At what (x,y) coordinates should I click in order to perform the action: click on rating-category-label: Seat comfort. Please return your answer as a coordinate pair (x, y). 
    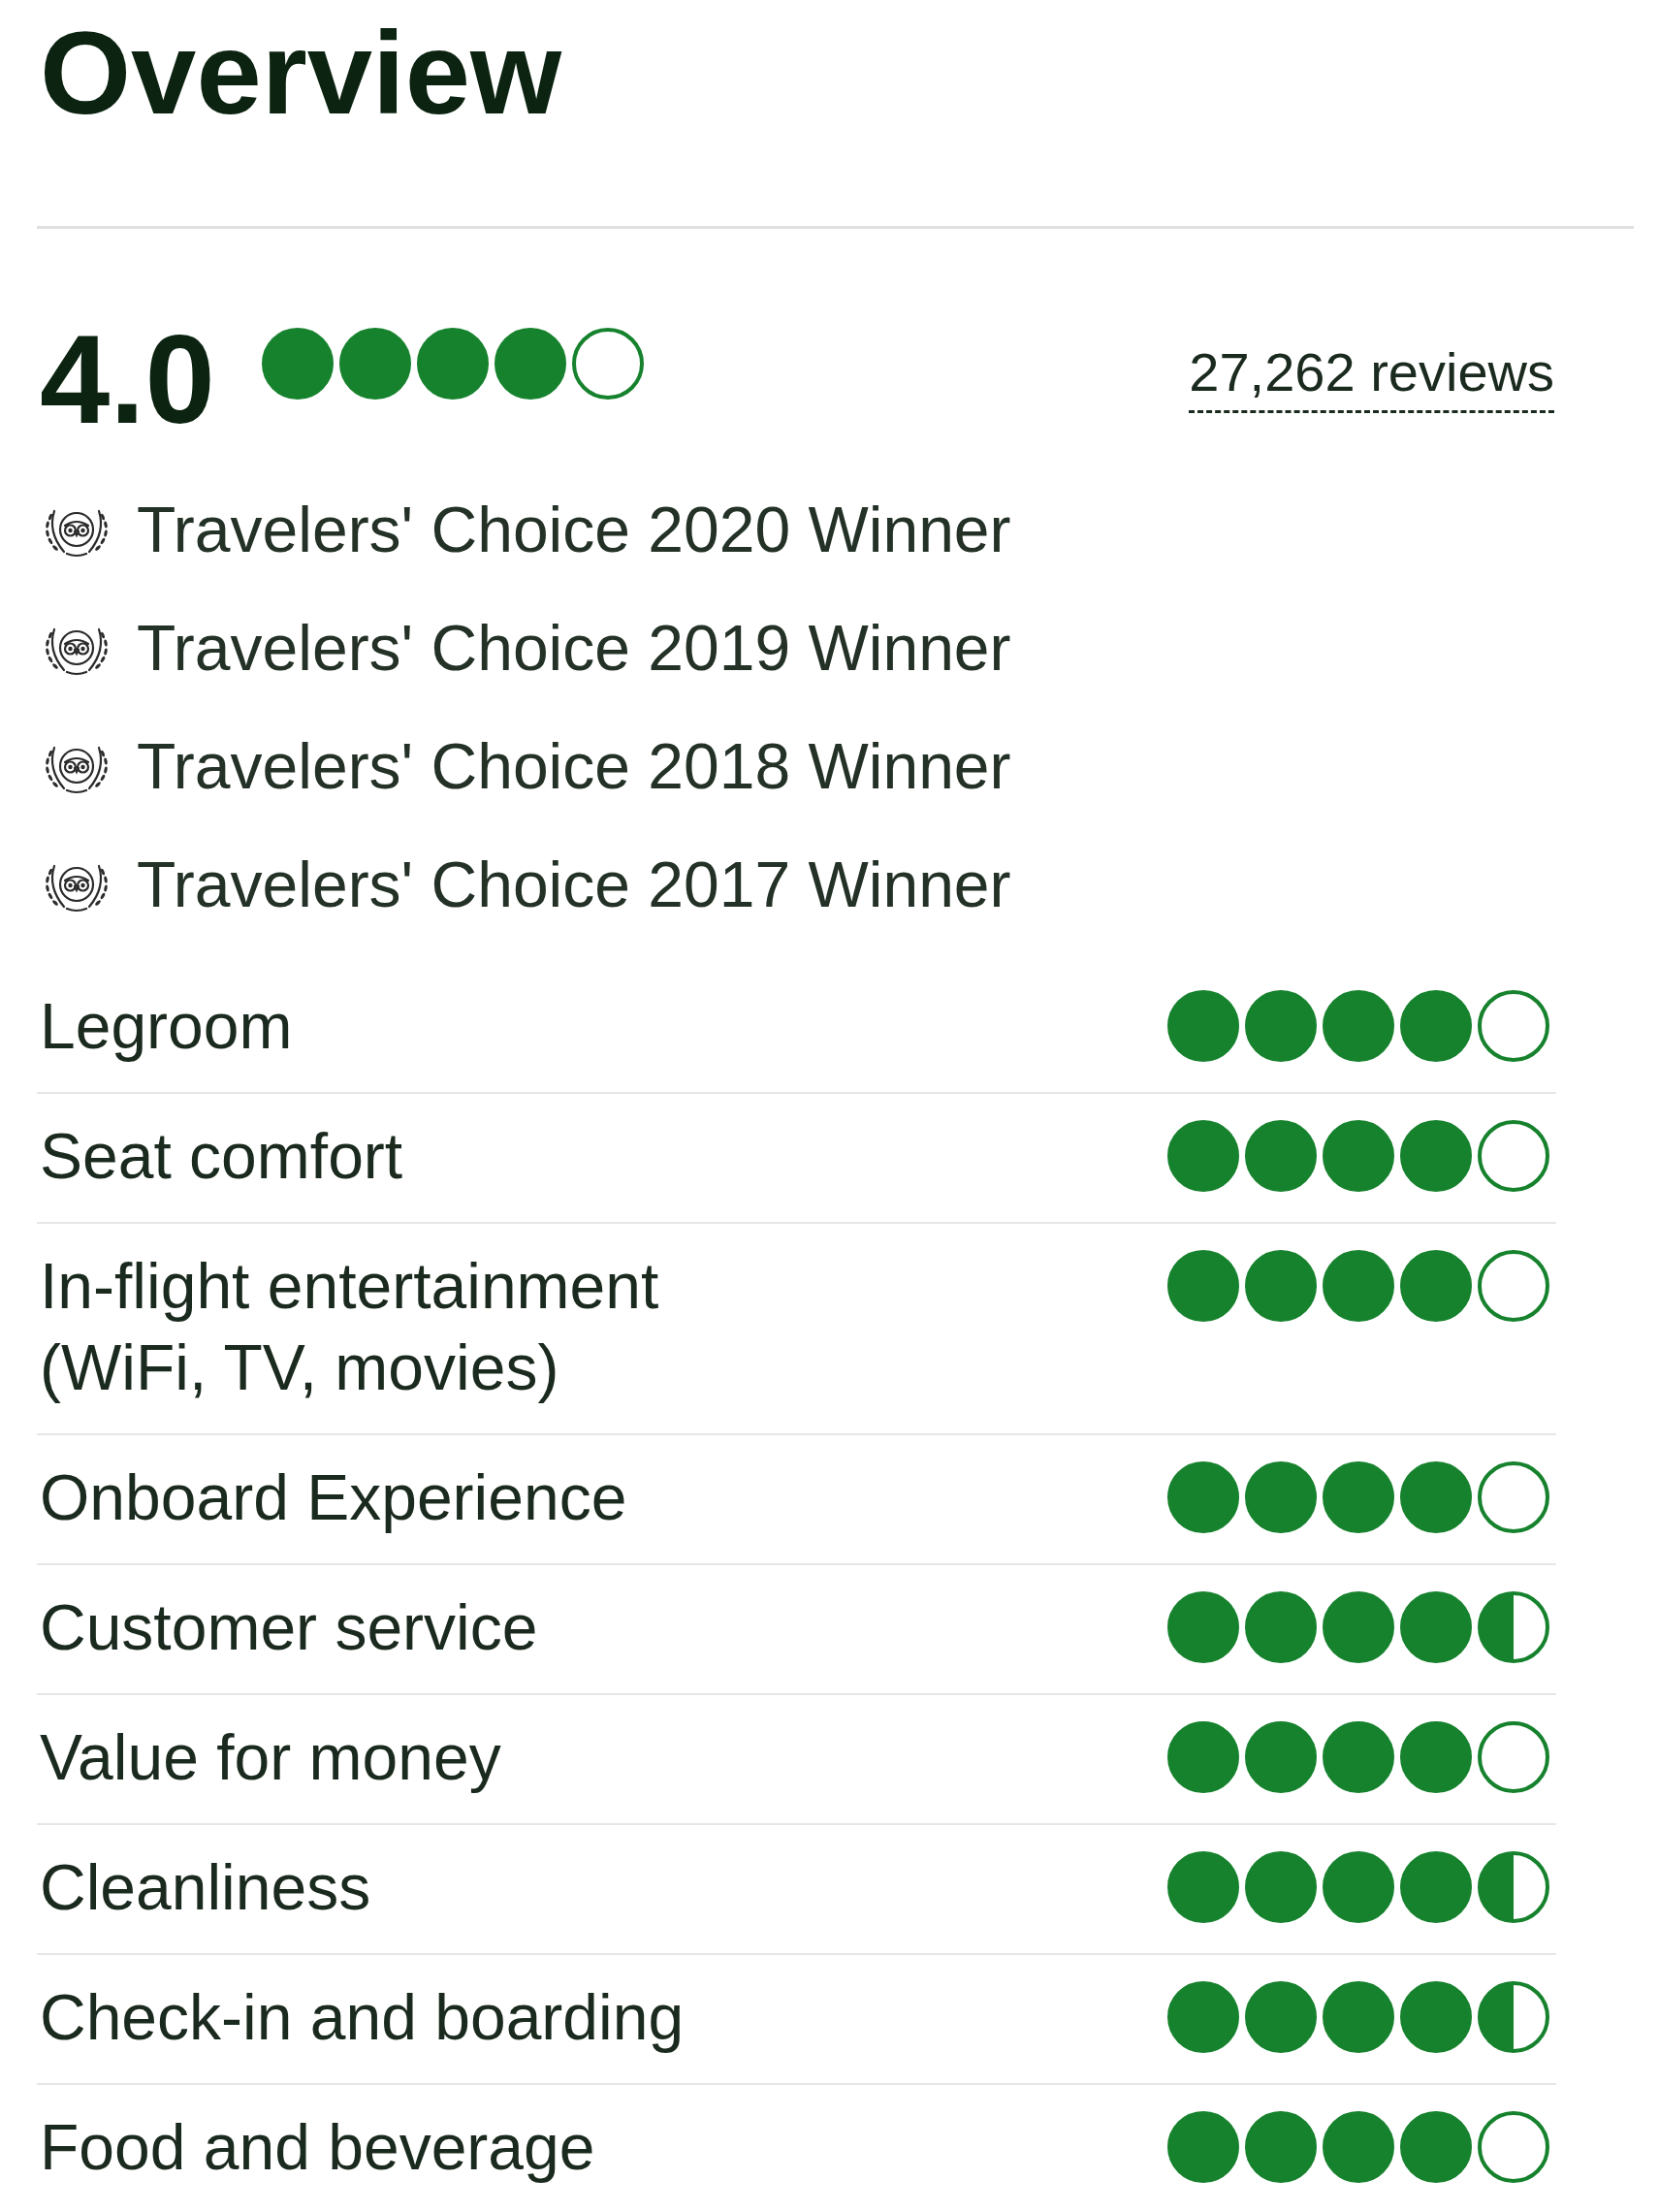
    Looking at the image, I should click on (221, 1156).